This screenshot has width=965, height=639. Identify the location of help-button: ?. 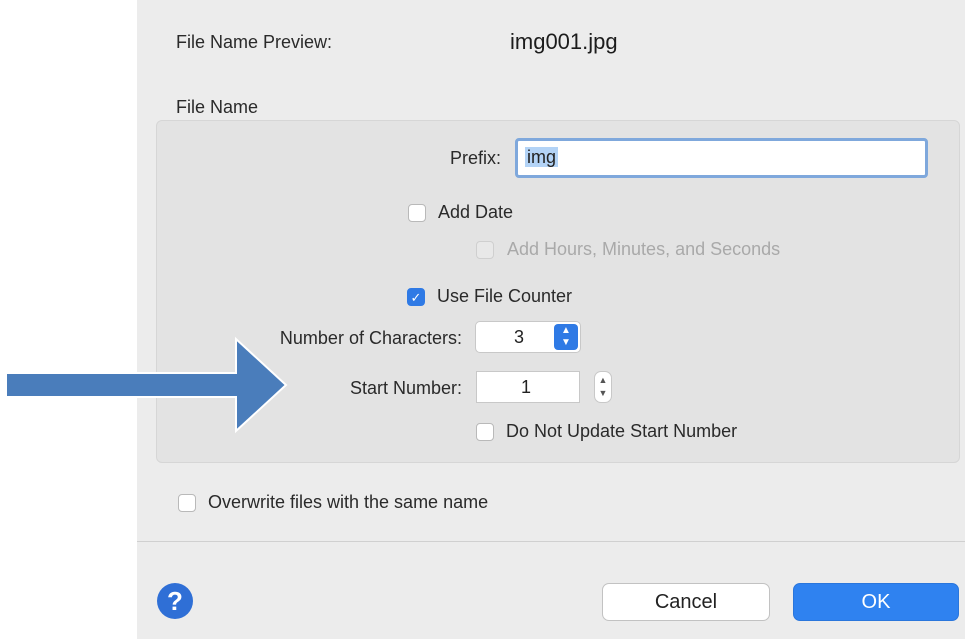
(175, 601).